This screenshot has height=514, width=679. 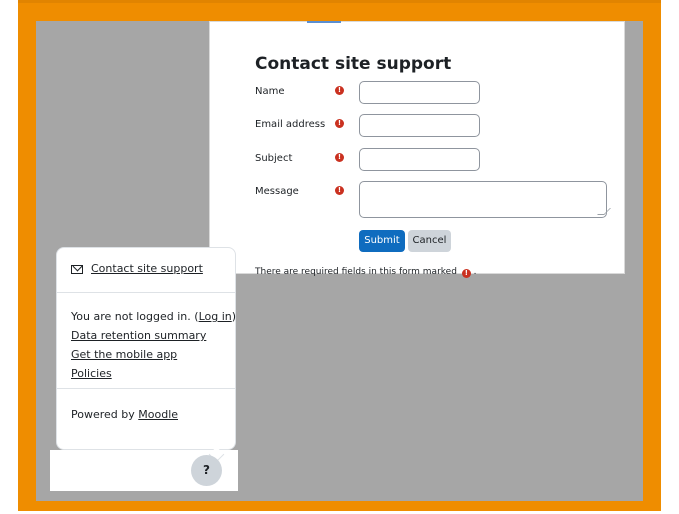 What do you see at coordinates (324, 22) in the screenshot?
I see `nav-accent` at bounding box center [324, 22].